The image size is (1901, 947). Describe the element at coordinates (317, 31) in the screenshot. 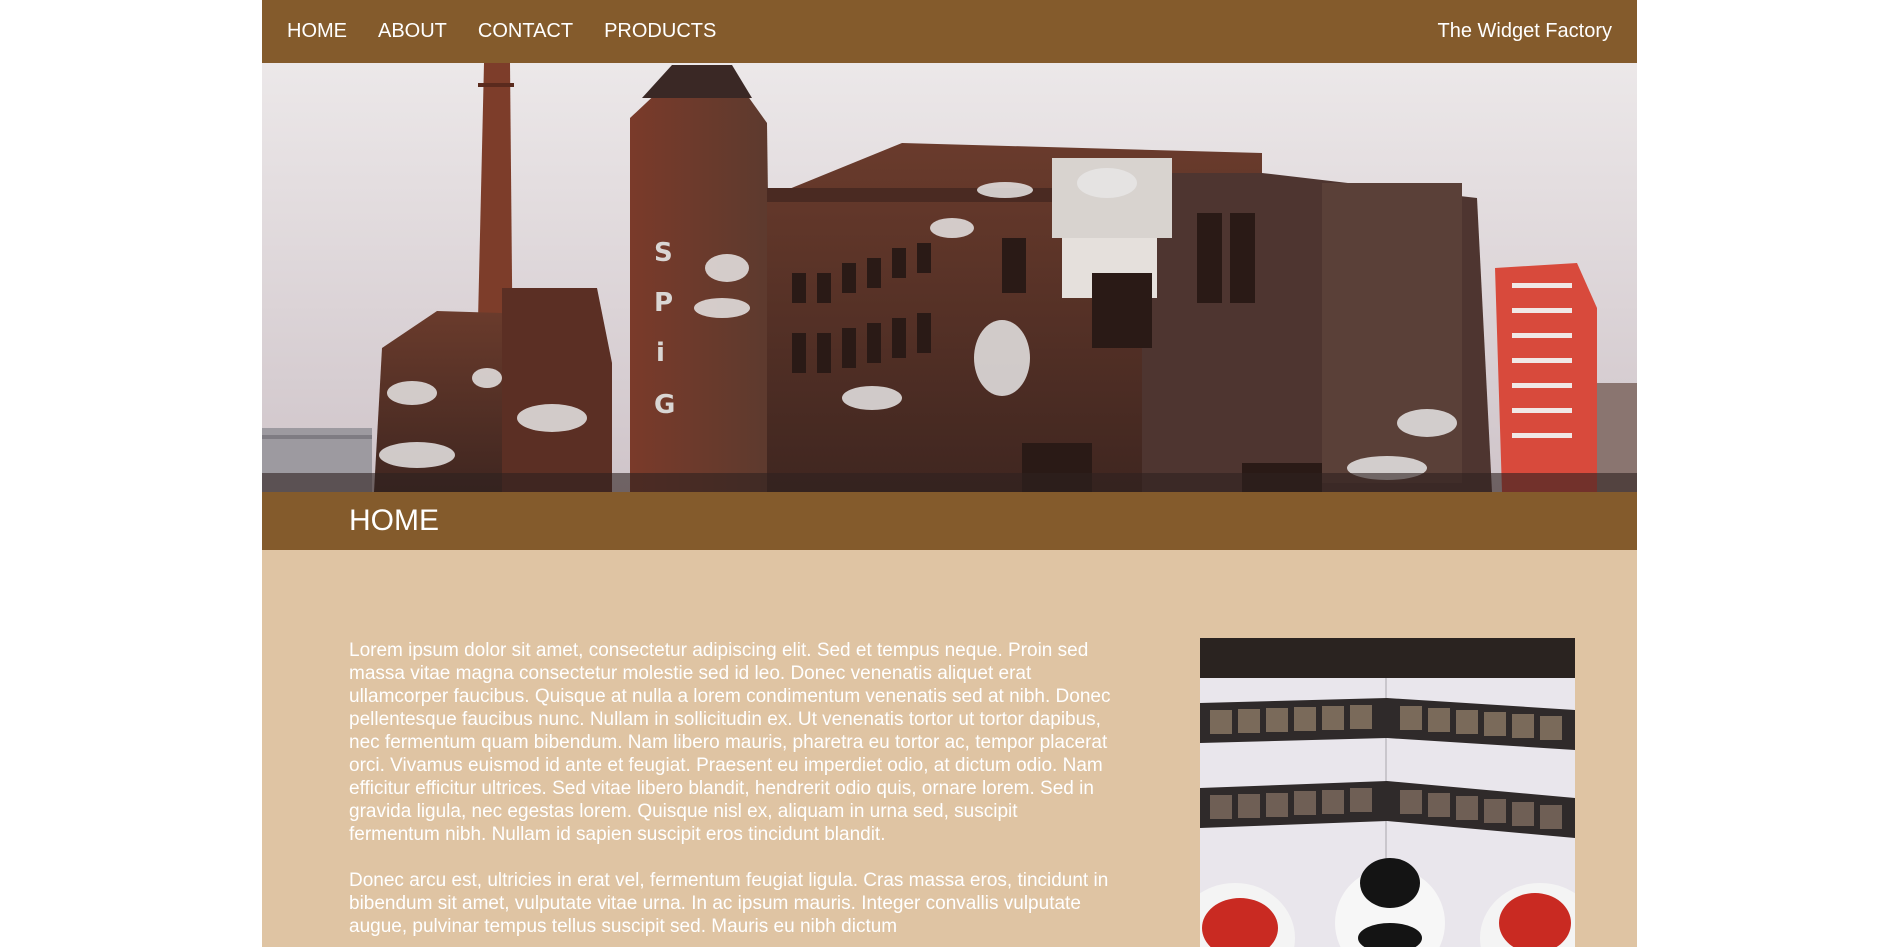

I see `nav-link-home: HOME` at that location.